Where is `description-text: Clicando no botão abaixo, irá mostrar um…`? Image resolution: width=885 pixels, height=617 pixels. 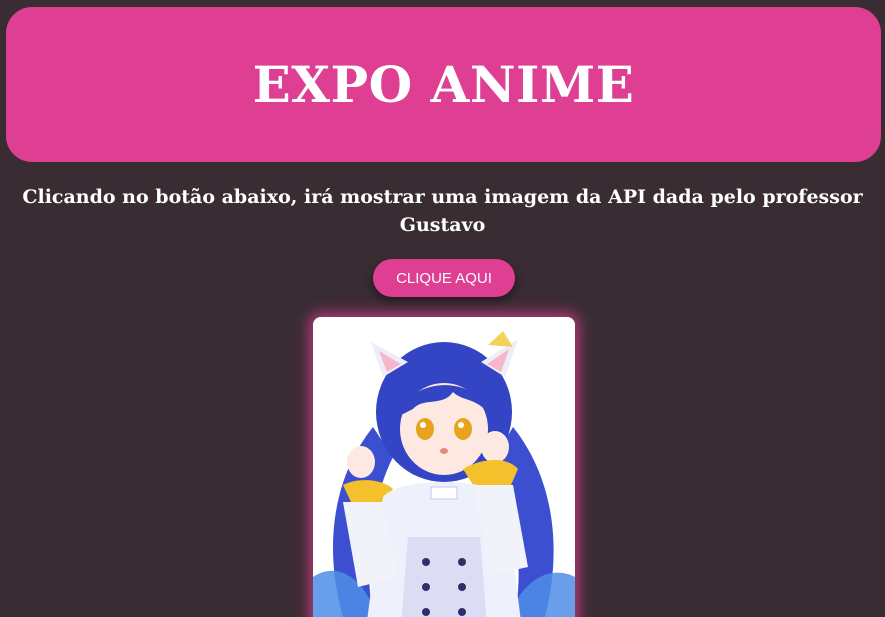 description-text: Clicando no botão abaixo, irá mostrar um… is located at coordinates (442, 211).